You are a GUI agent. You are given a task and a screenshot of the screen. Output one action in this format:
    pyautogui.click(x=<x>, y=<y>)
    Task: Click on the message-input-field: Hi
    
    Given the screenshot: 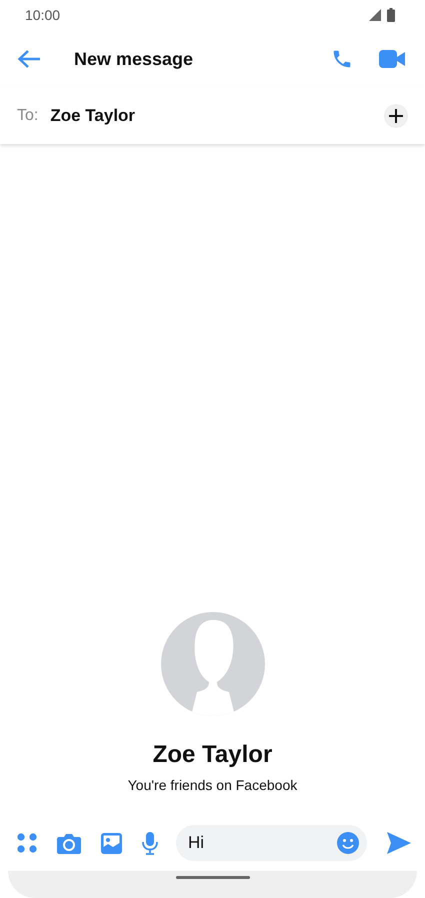 What is the action you would take?
    pyautogui.click(x=271, y=843)
    